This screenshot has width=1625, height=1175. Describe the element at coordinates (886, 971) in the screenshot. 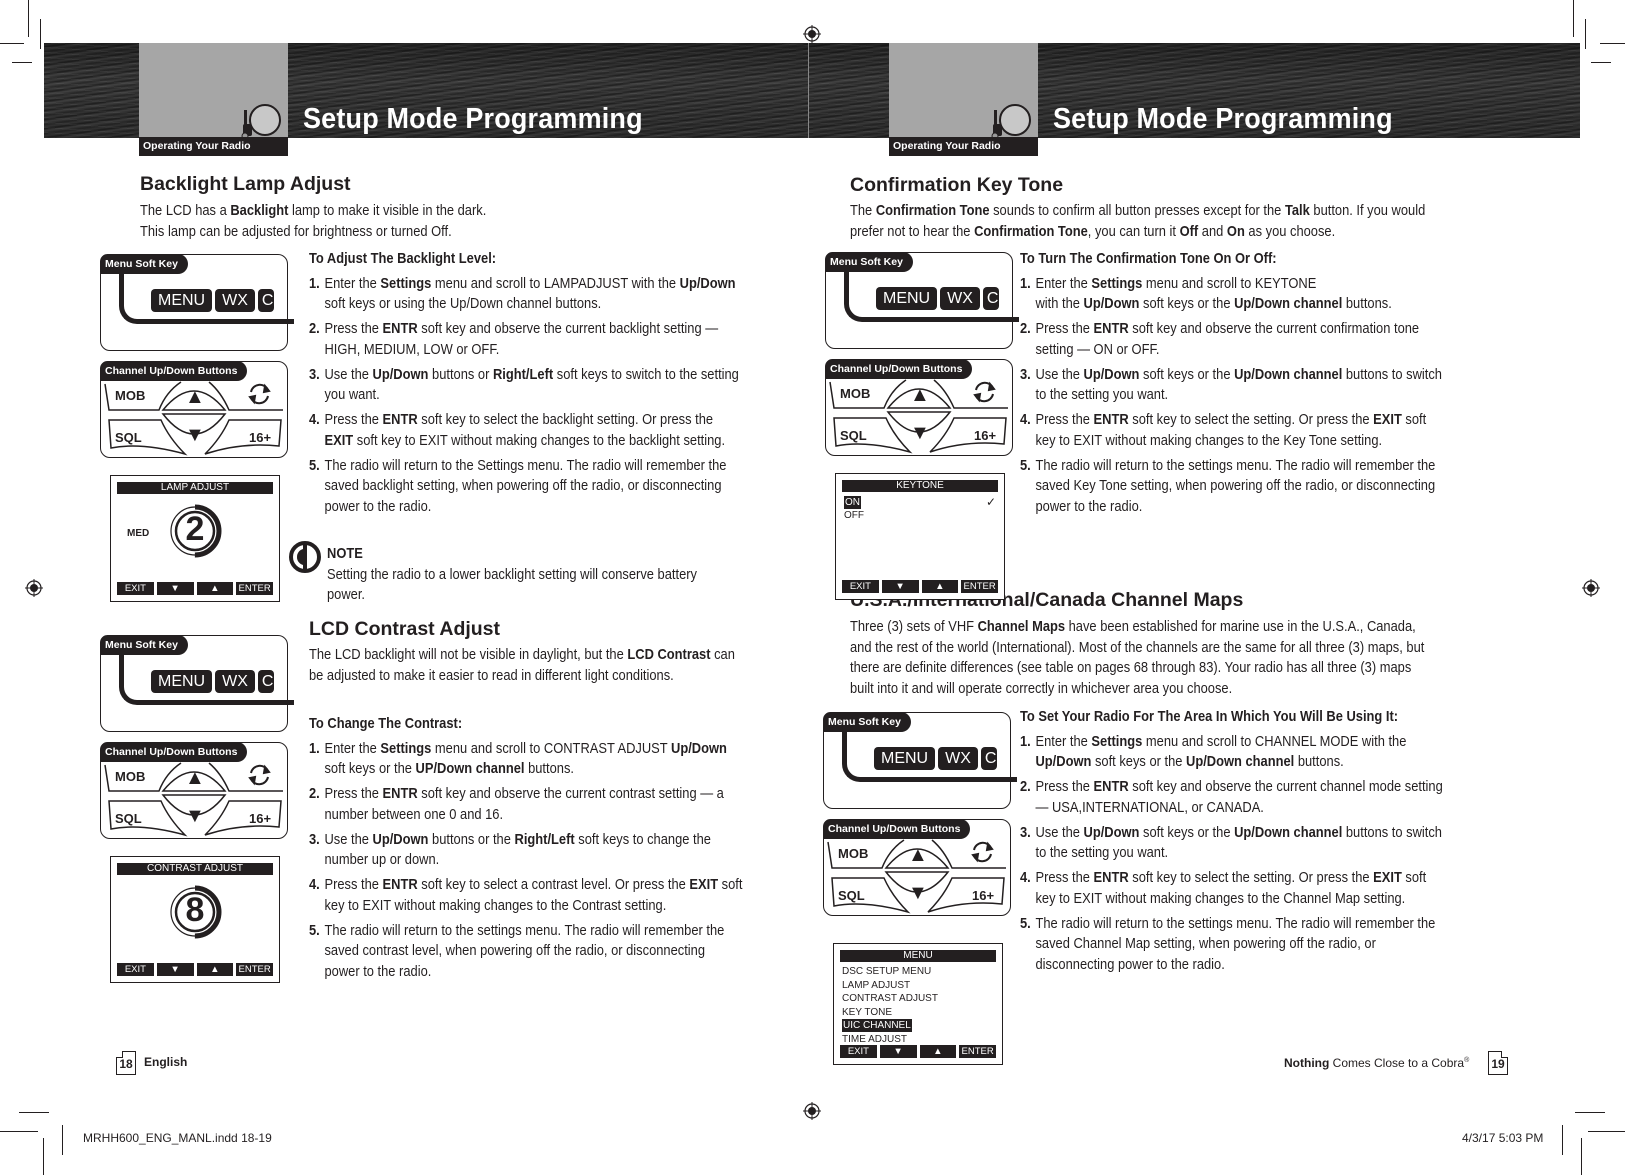

I see `lcd-menu-item: DSC SETUP MENU` at that location.